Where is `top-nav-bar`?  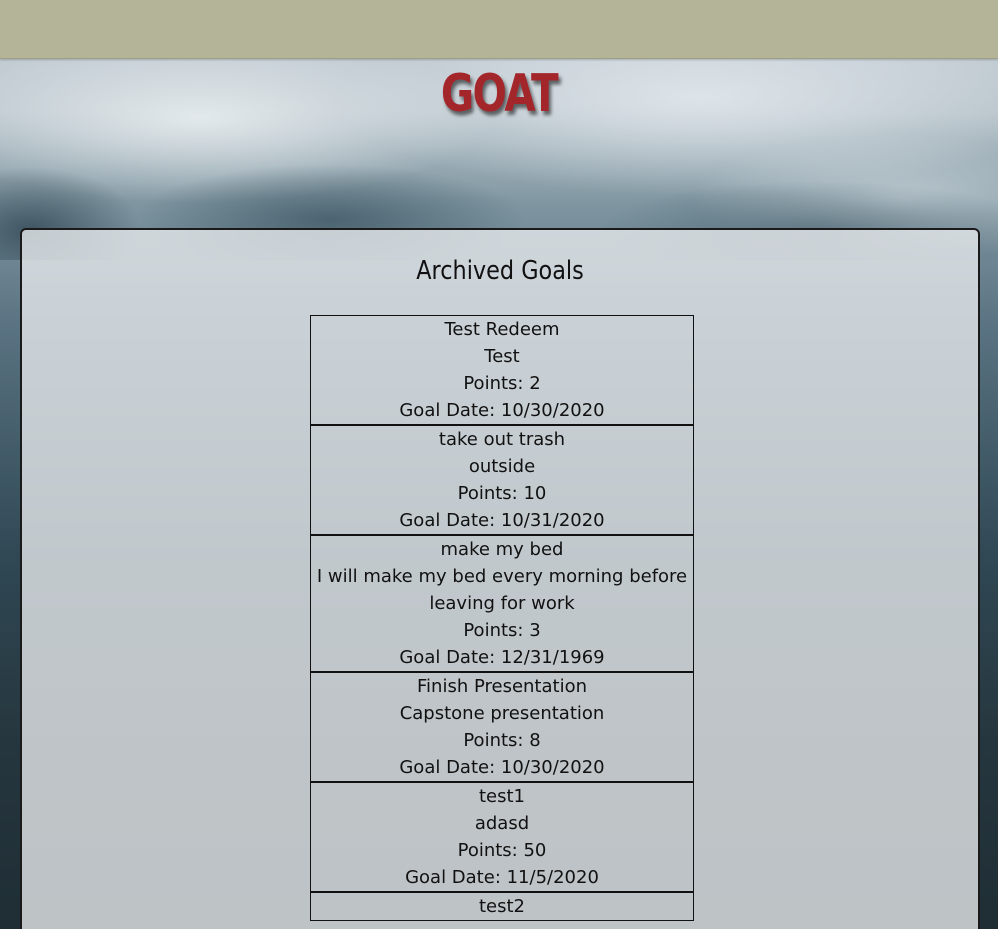 top-nav-bar is located at coordinates (499, 29).